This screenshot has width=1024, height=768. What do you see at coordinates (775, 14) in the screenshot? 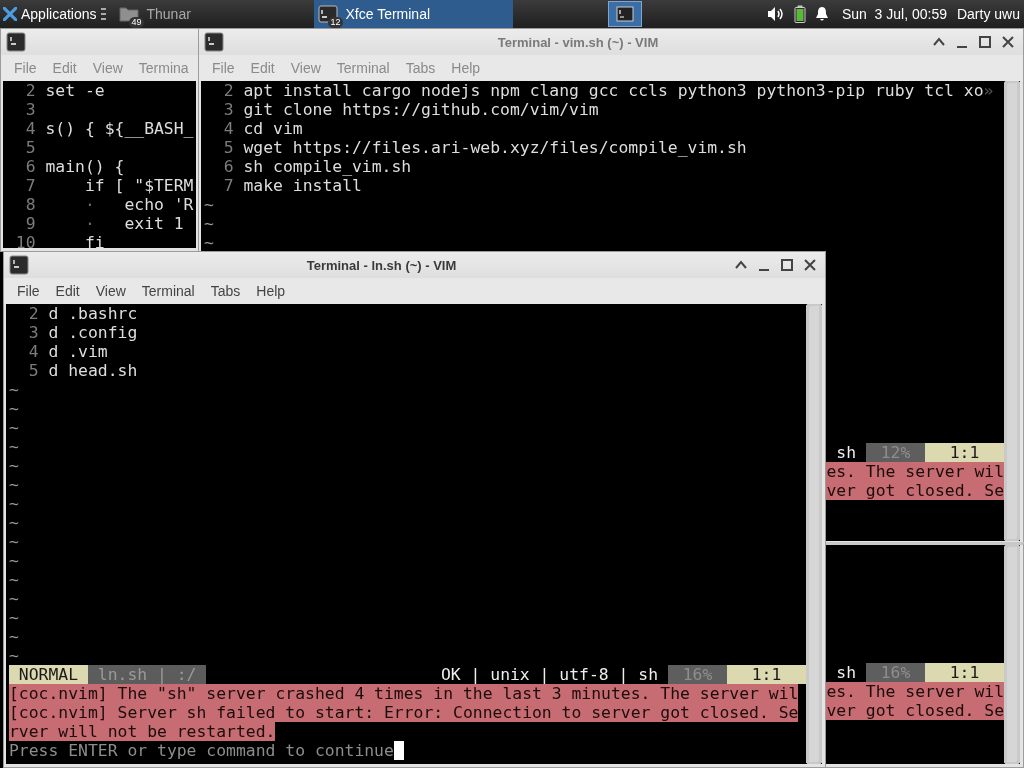
I see `volume-icon` at bounding box center [775, 14].